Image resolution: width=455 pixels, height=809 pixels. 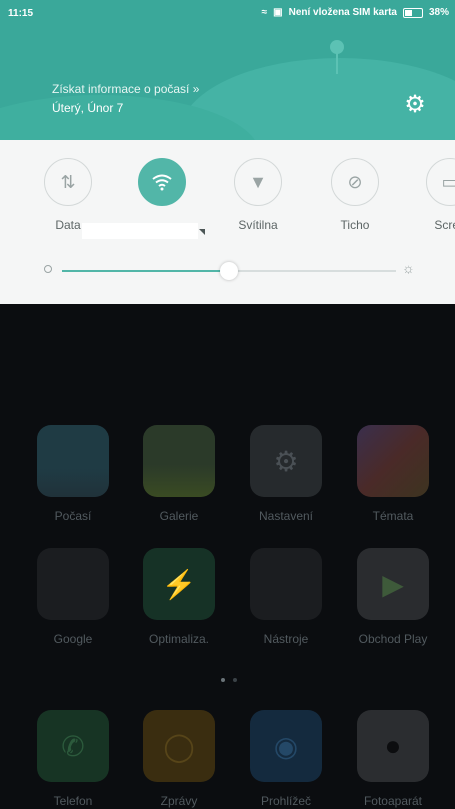 What do you see at coordinates (73, 461) in the screenshot?
I see `weather-app-icon` at bounding box center [73, 461].